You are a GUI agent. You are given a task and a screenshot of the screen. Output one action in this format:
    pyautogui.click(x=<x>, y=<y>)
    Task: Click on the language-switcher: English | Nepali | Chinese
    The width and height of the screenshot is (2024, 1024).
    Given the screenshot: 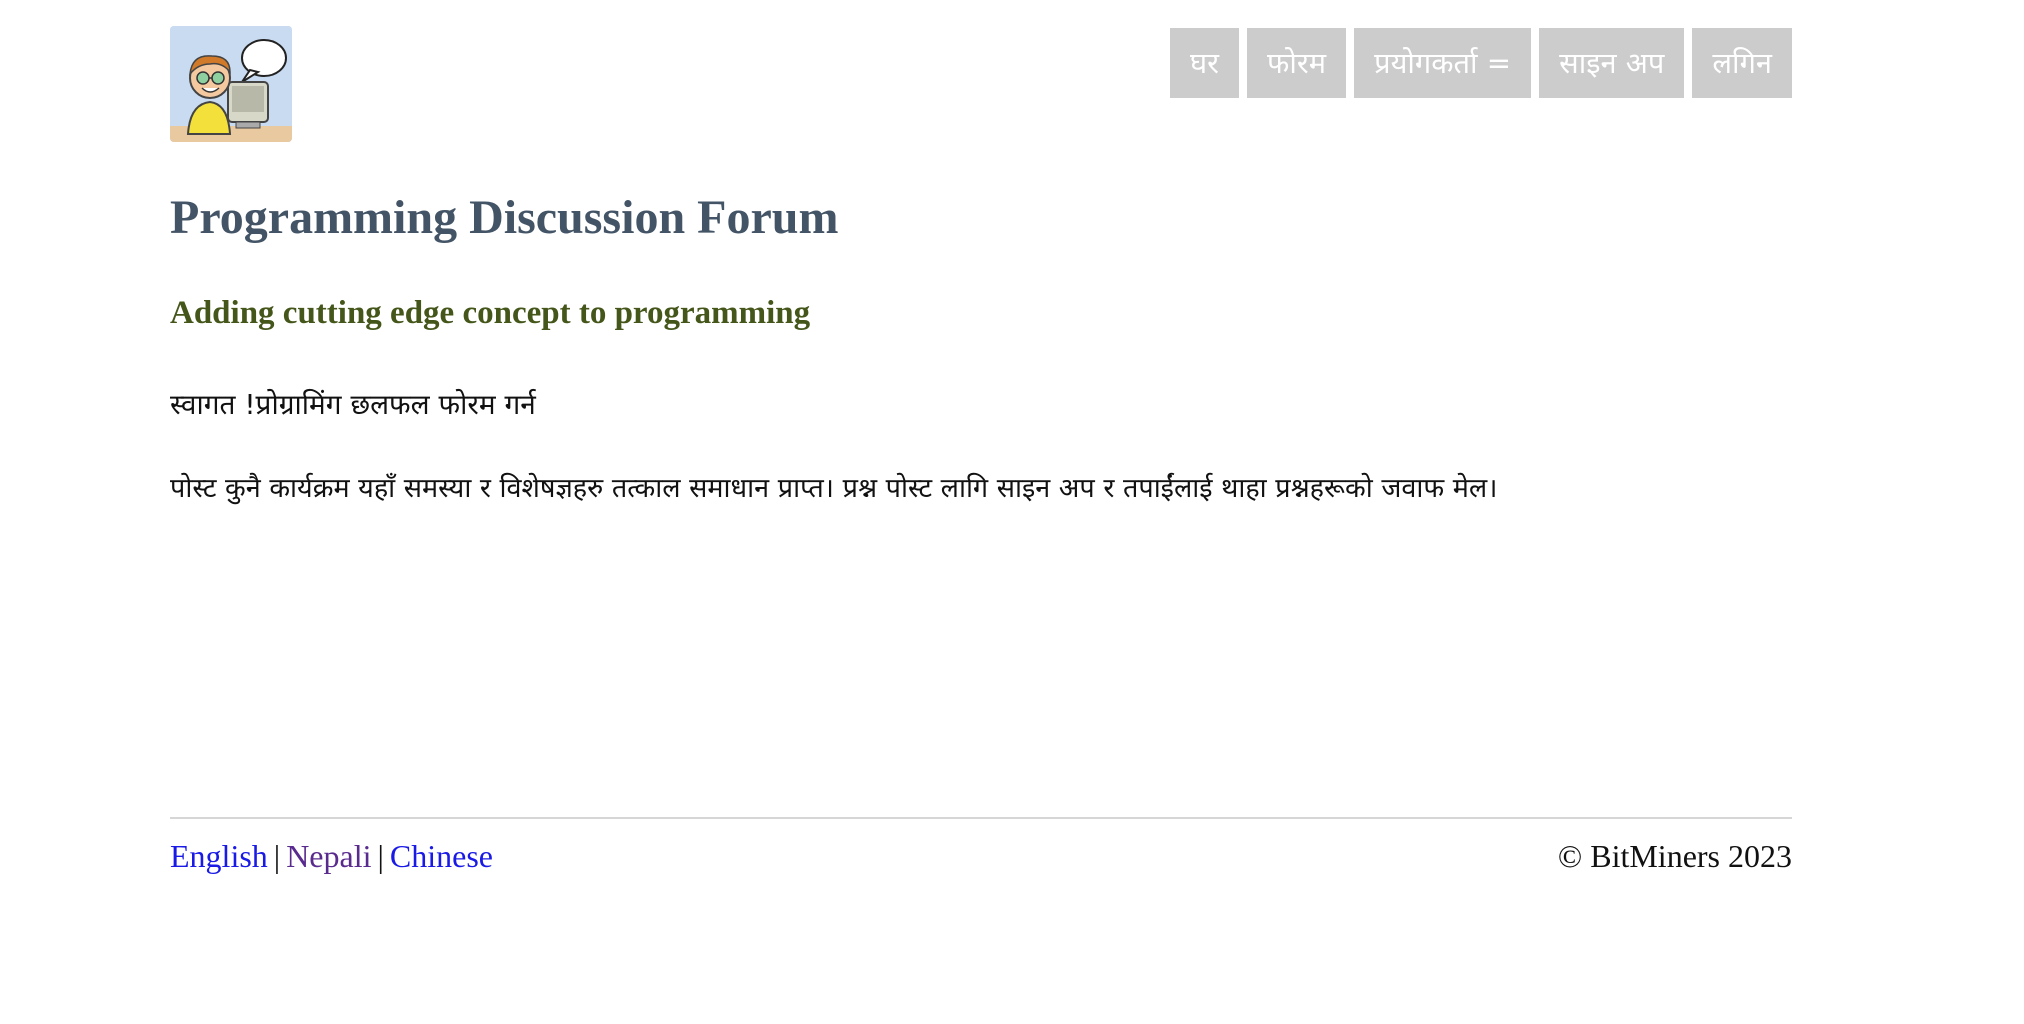 What is the action you would take?
    pyautogui.click(x=331, y=856)
    